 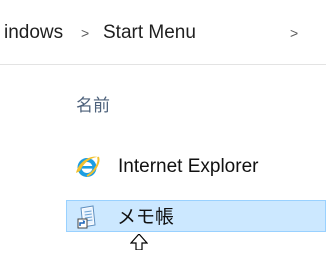 I want to click on list-item-label: メモ帳, so click(x=146, y=217).